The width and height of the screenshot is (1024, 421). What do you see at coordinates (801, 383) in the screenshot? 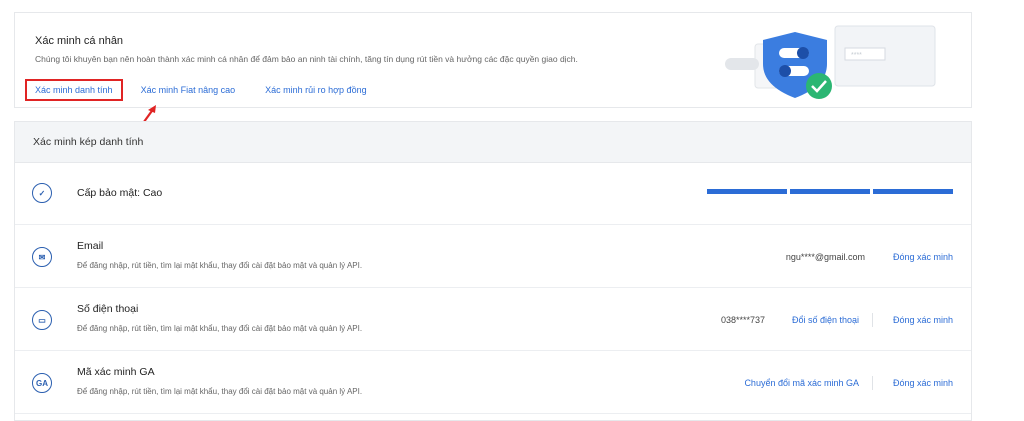
I see `change-ga-link: Chuyển đổi mã xác minh GA` at bounding box center [801, 383].